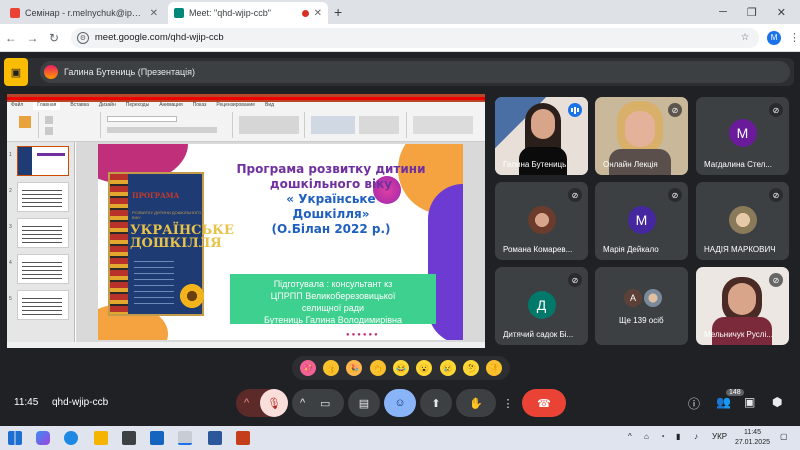  I want to click on meet-icon, so click(179, 13).